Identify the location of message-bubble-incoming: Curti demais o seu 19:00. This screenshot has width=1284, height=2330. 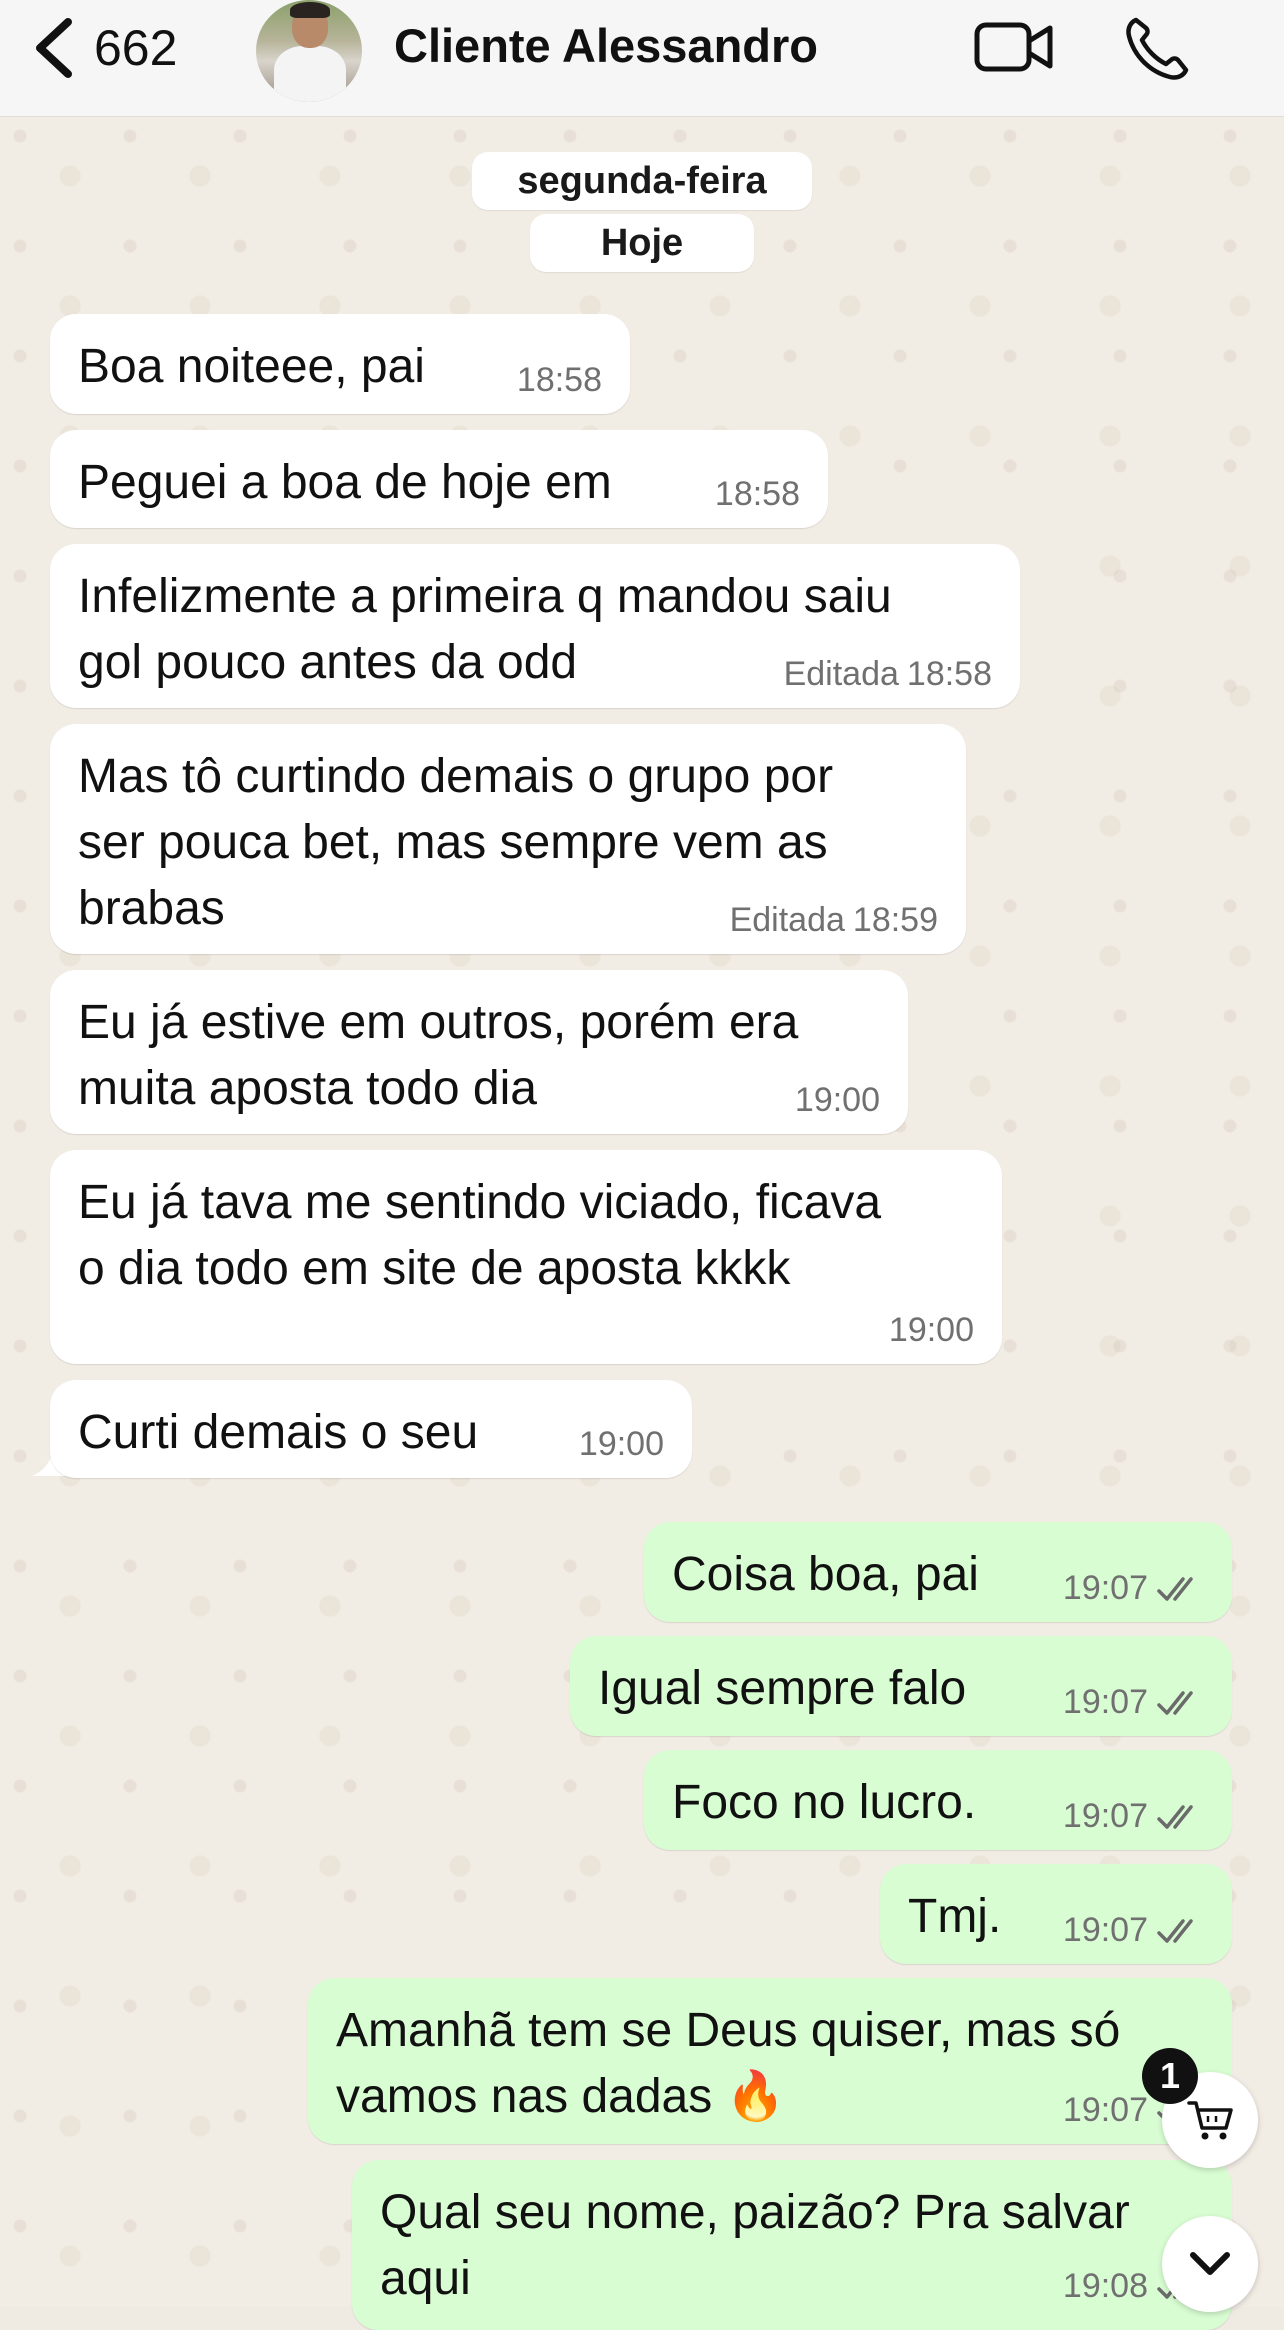
(371, 1429).